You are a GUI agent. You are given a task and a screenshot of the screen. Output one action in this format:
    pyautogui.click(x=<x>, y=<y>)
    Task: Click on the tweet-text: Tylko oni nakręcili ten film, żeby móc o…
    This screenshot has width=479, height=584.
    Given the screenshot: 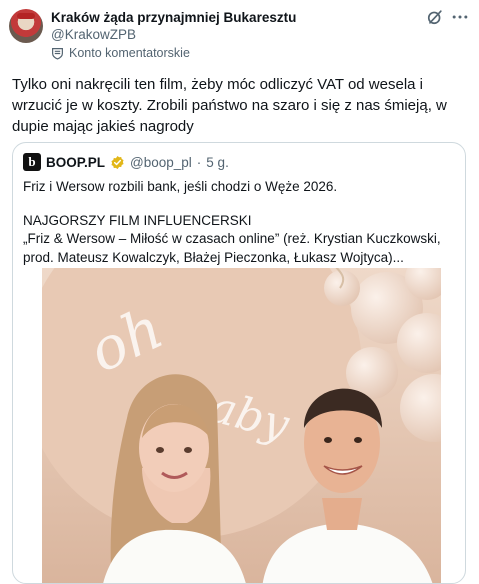 What is the action you would take?
    pyautogui.click(x=229, y=105)
    